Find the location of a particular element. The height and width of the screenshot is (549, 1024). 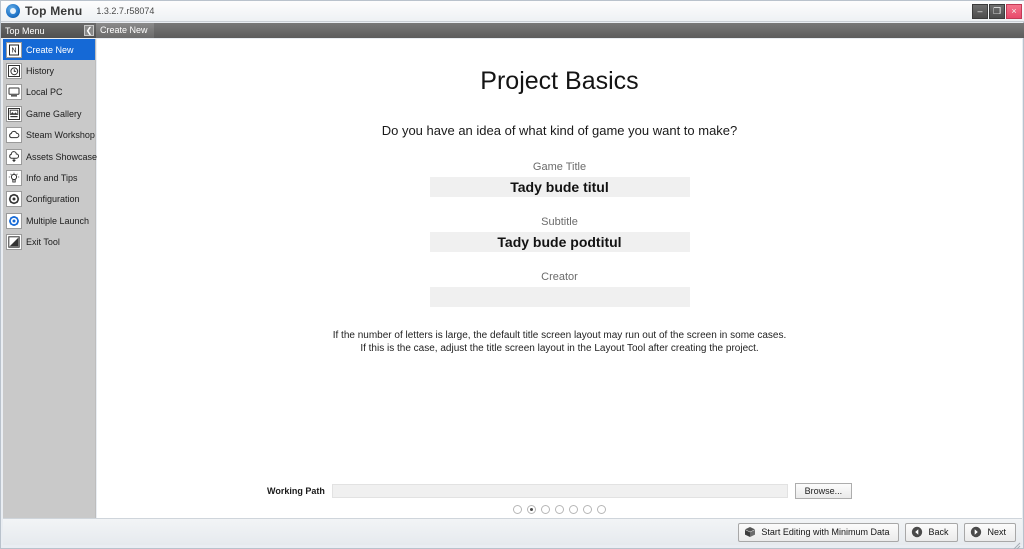

sidebar-item-label: History is located at coordinates (40, 71).